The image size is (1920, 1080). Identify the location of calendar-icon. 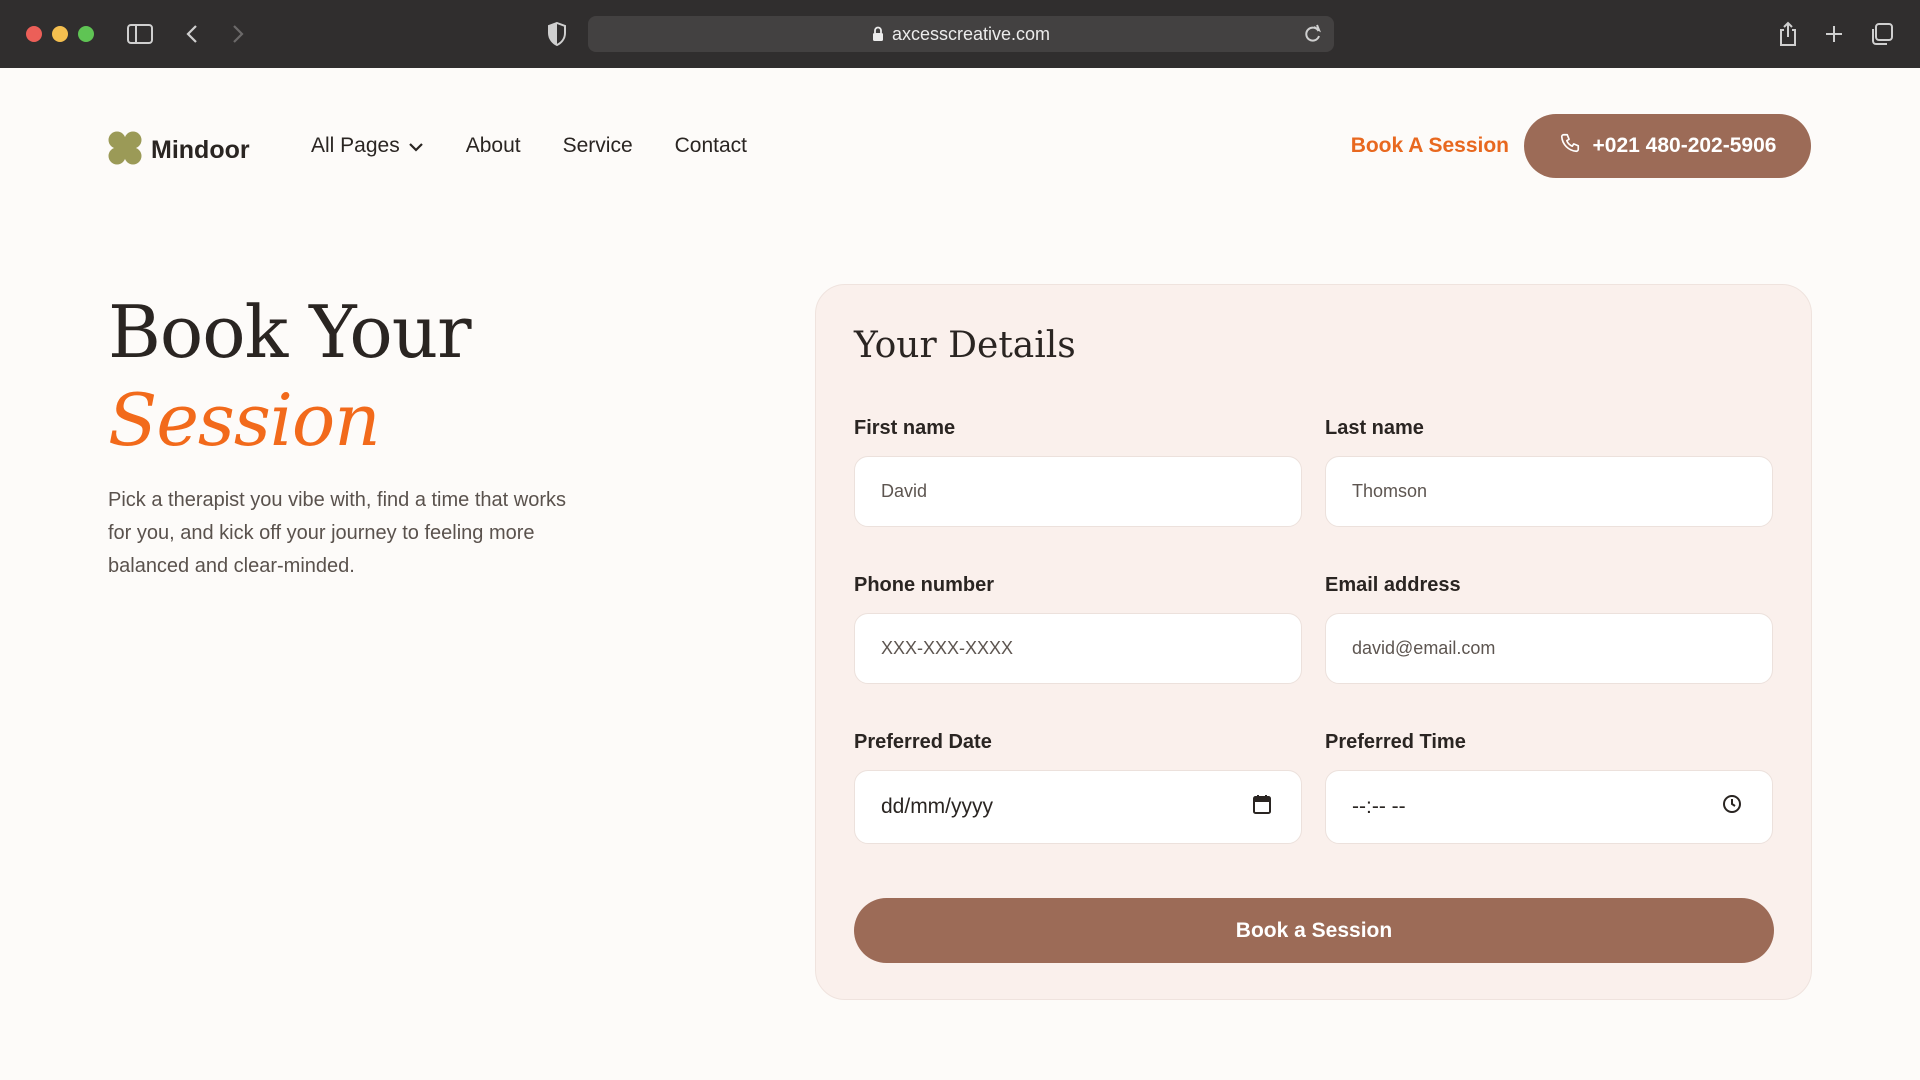
(1262, 807).